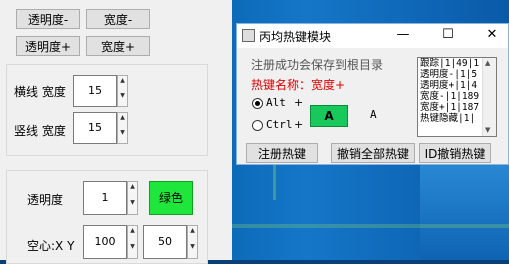  What do you see at coordinates (279, 124) in the screenshot?
I see `ctrl-label: Ctrl` at bounding box center [279, 124].